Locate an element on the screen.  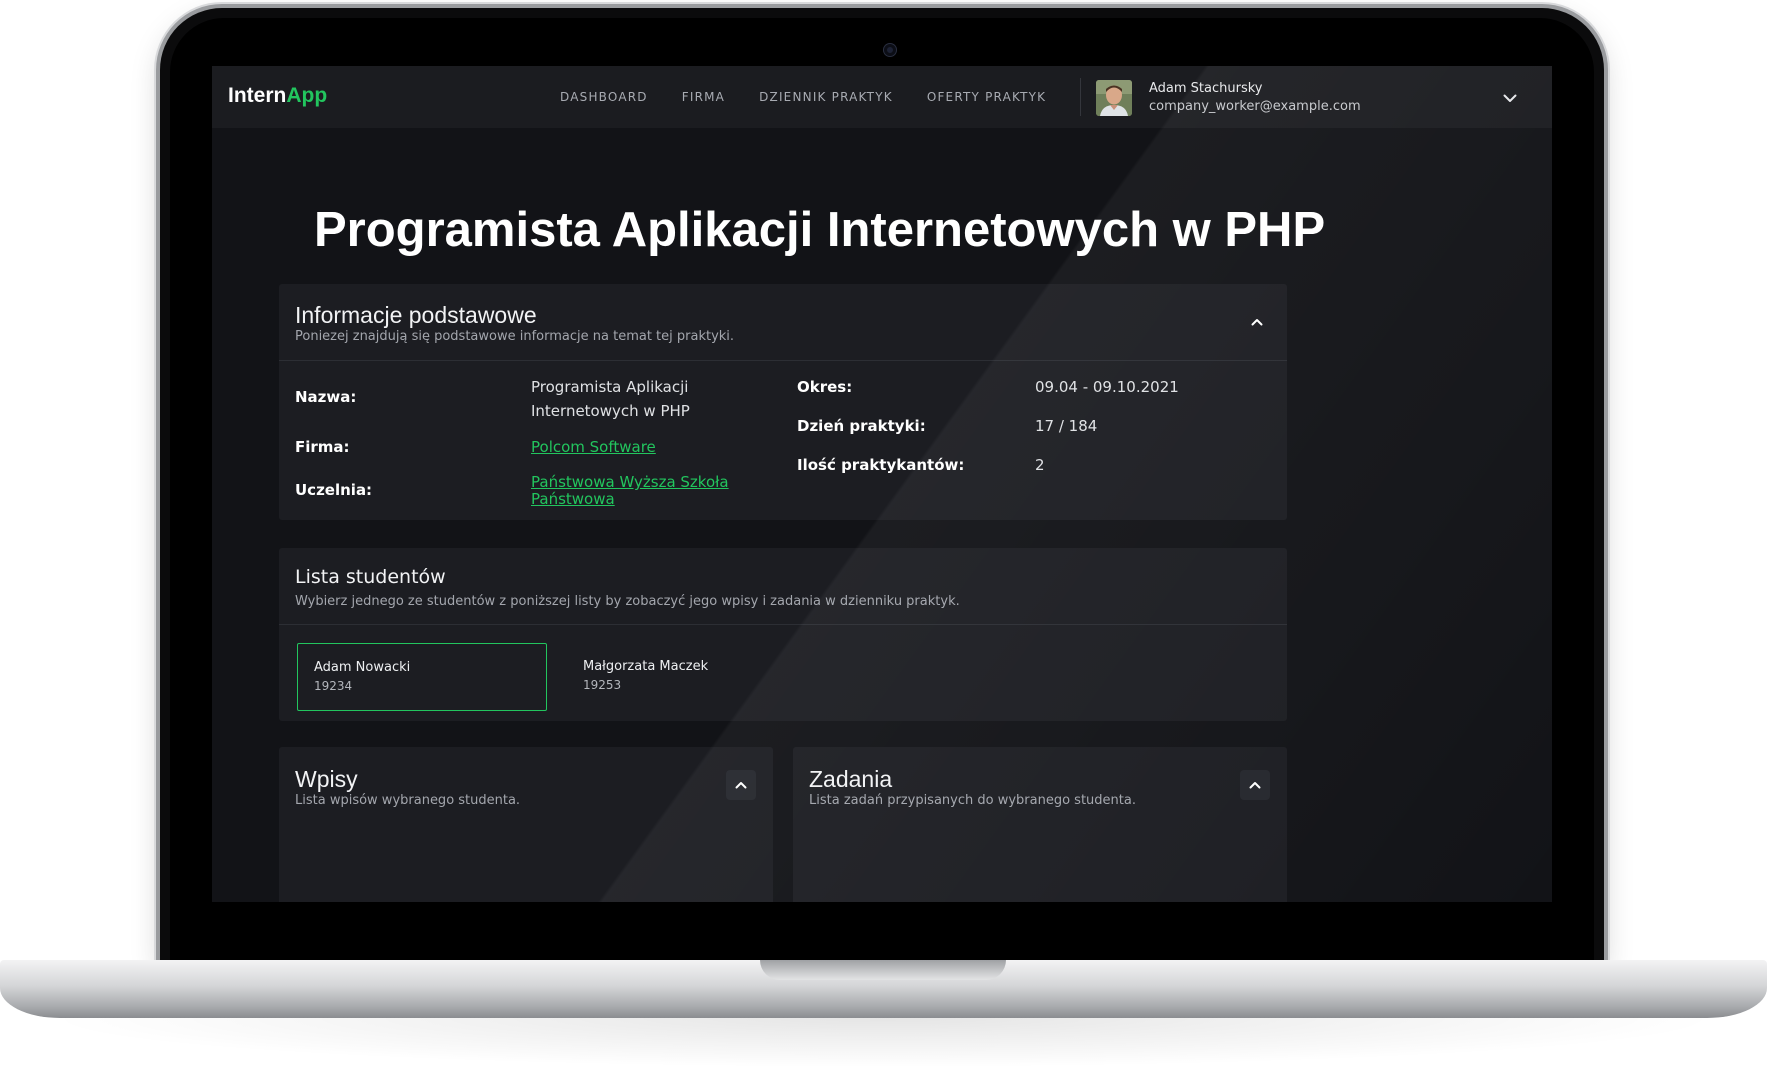
nav-link-dziennik-praktyk: DZIENNIK PRAKTYK is located at coordinates (826, 97).